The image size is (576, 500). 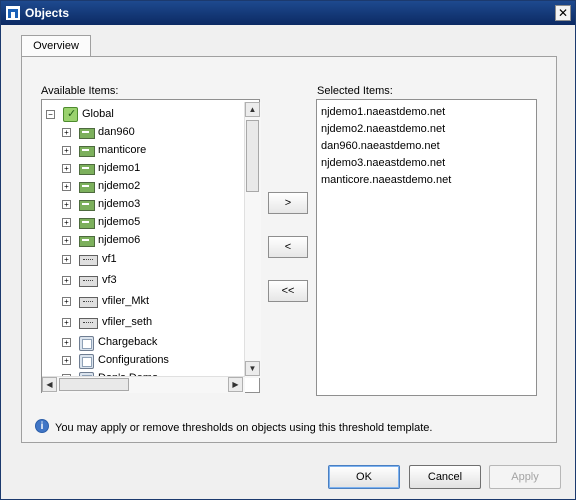 I want to click on list-item: njdemo1.naeastdemo.net, so click(x=383, y=112).